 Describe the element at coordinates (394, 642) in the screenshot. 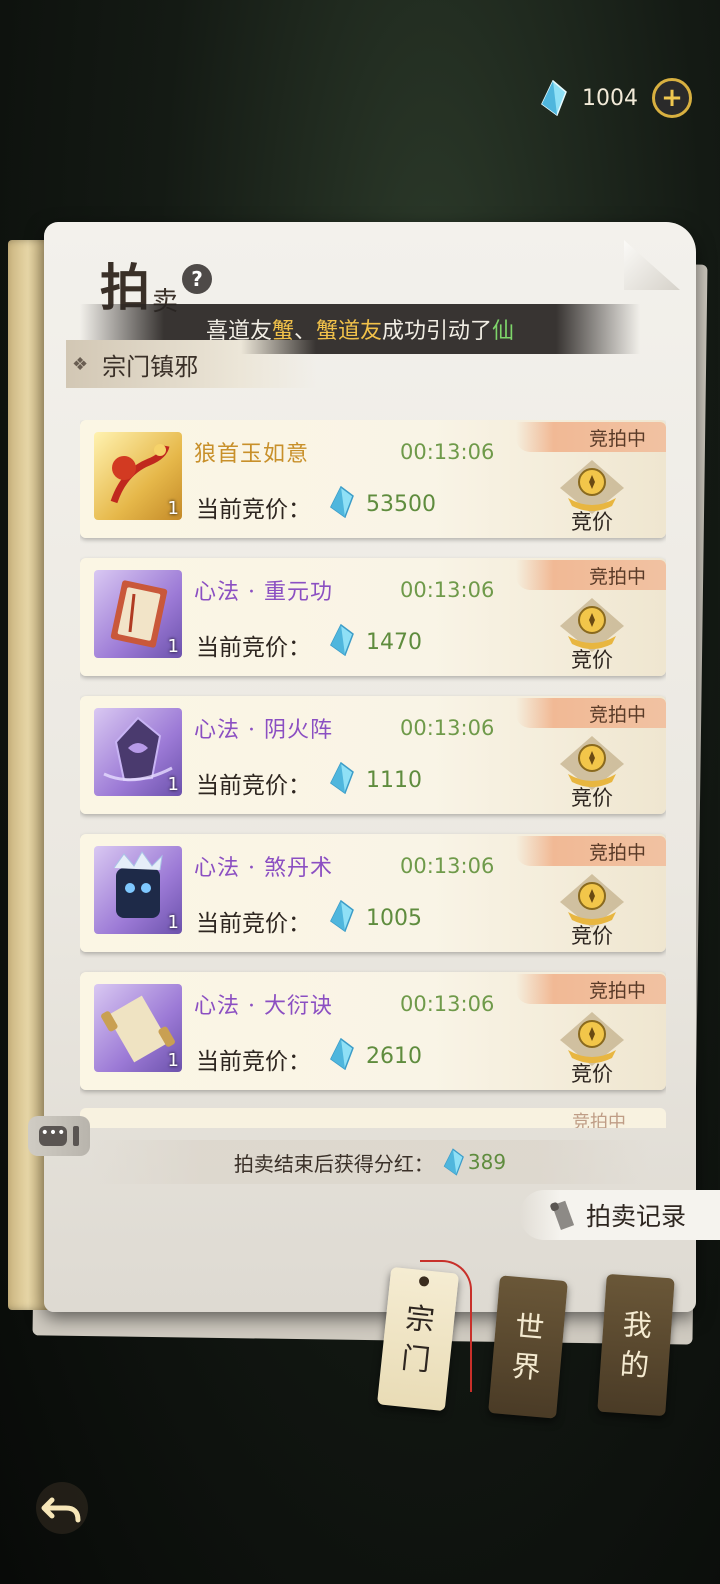

I see `current-bid-value: 1470` at that location.